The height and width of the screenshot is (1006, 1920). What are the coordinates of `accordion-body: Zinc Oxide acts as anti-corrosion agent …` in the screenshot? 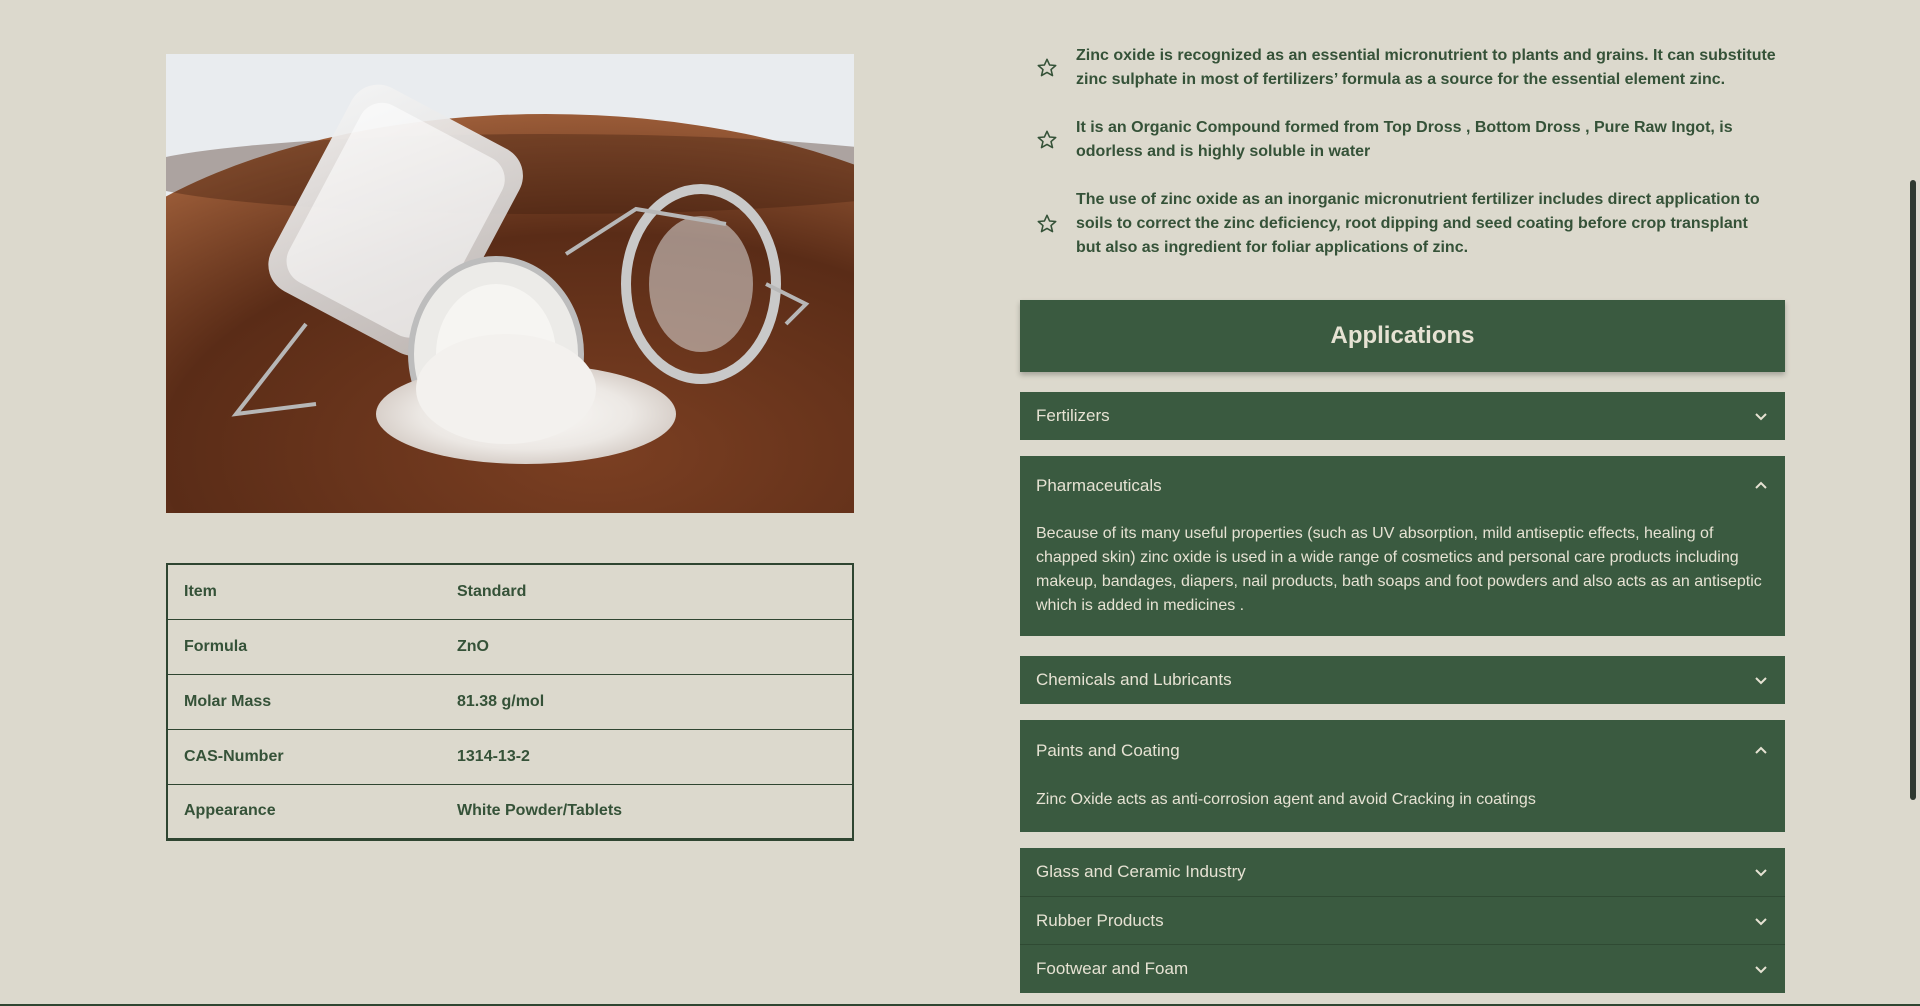 It's located at (1286, 799).